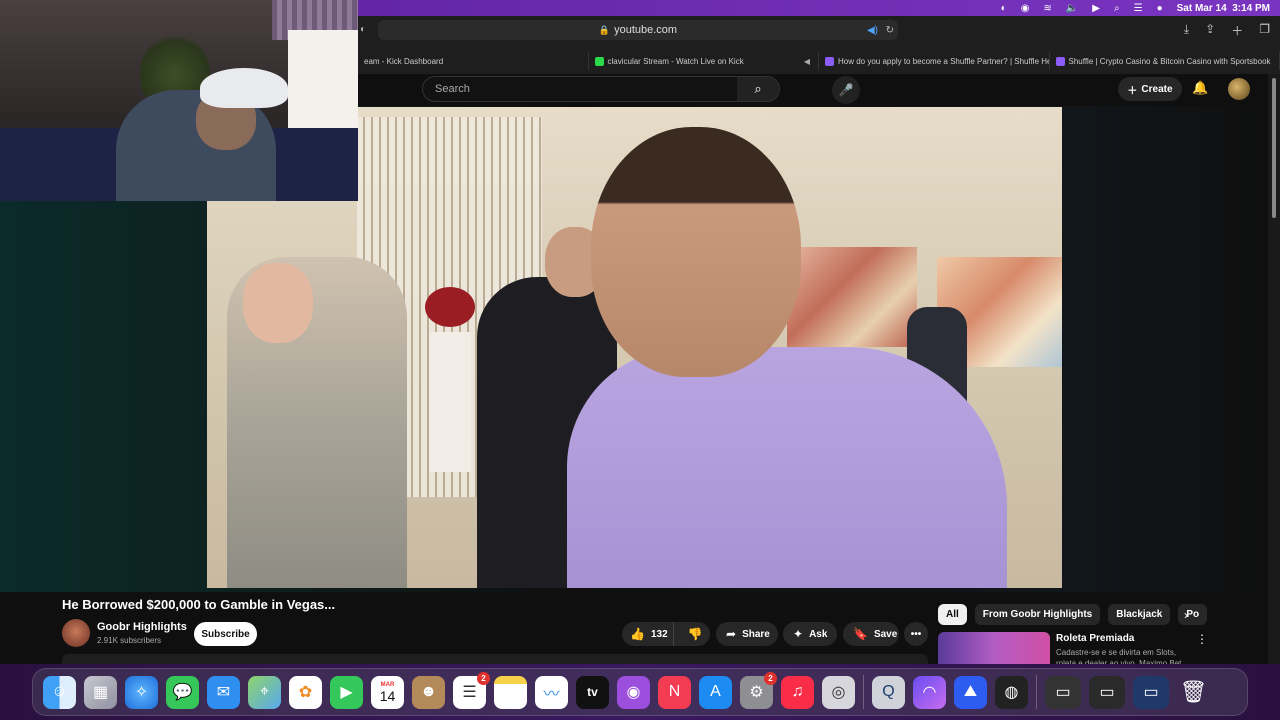 This screenshot has width=1280, height=720. I want to click on share-button: ➦ Share, so click(747, 634).